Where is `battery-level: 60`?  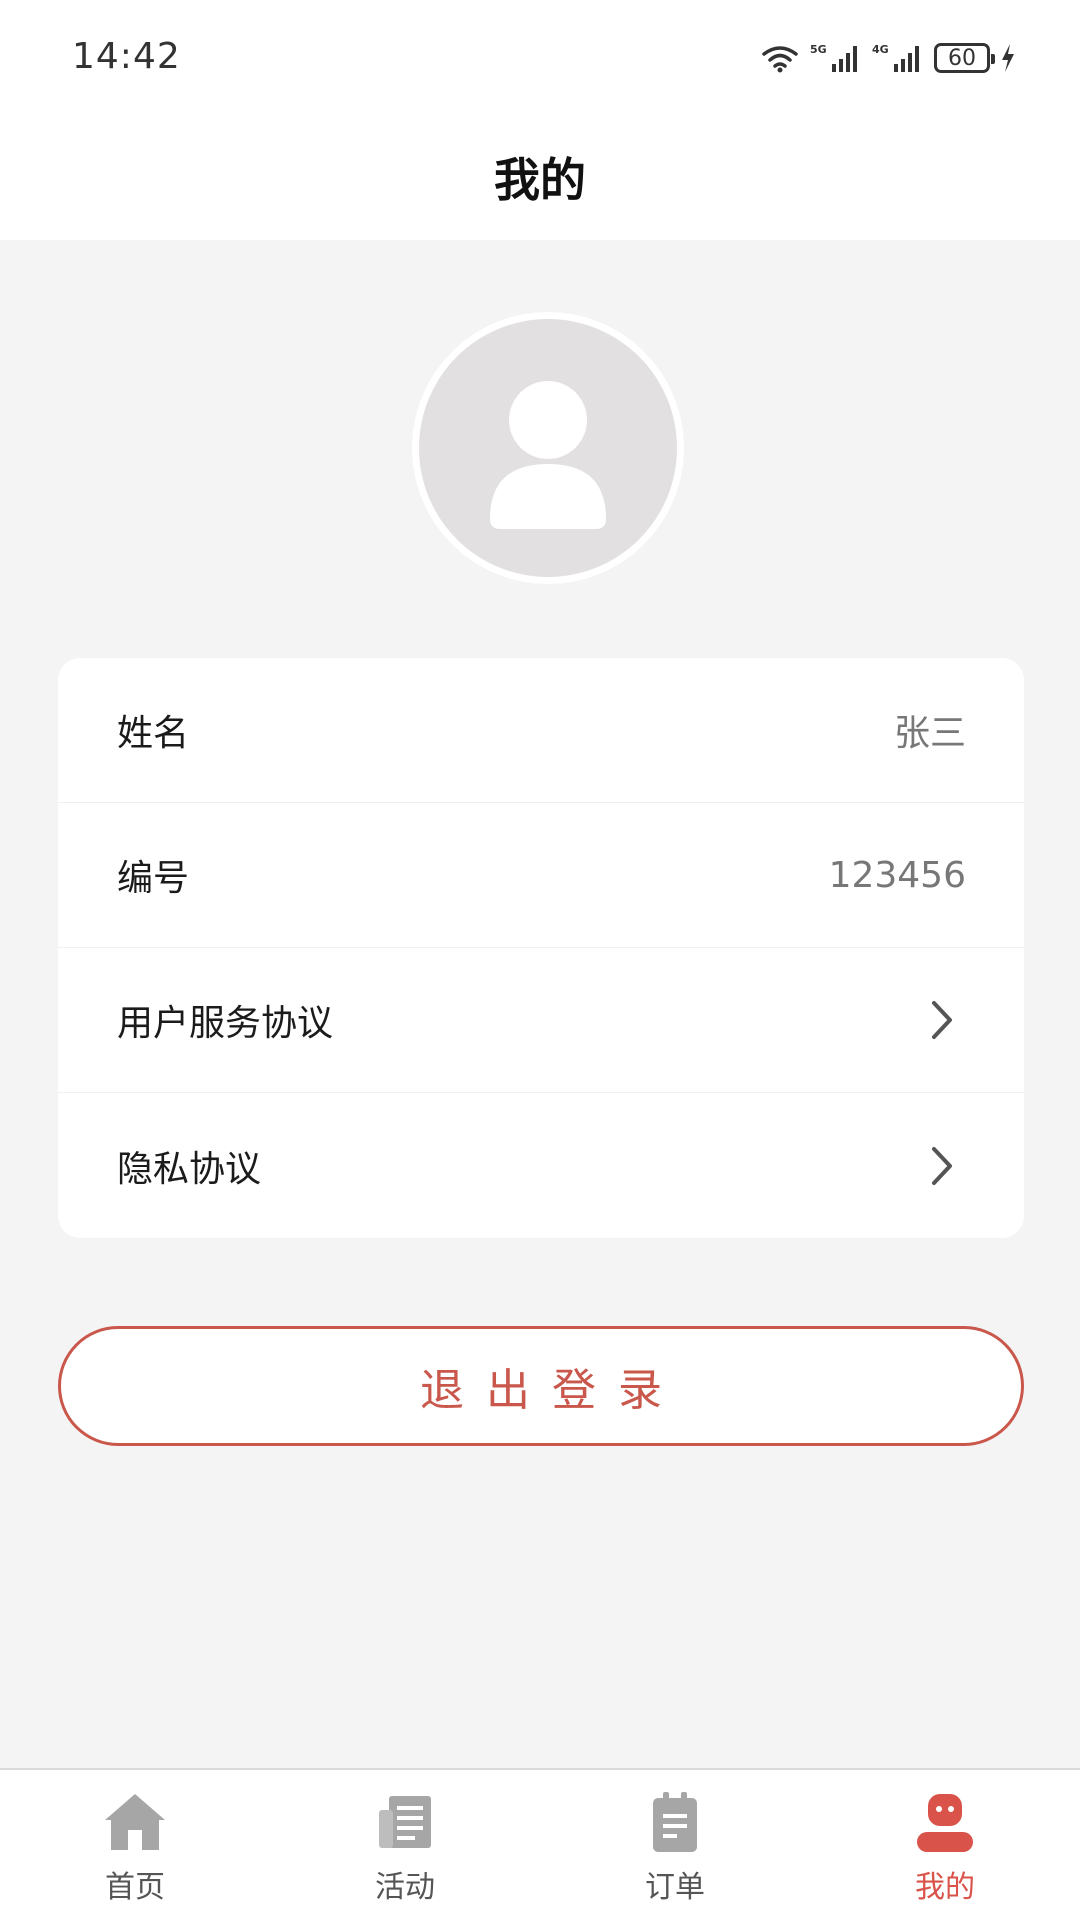 battery-level: 60 is located at coordinates (962, 58).